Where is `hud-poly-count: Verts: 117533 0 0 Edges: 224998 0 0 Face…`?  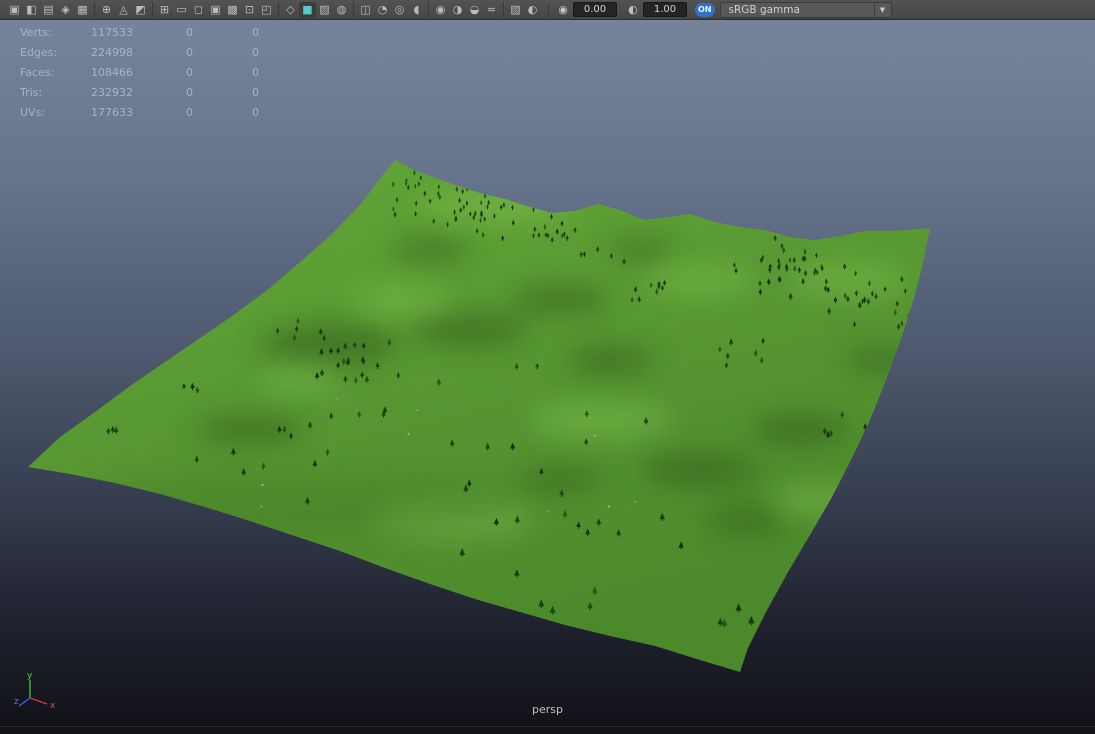
hud-poly-count: Verts: 117533 0 0 Edges: 224998 0 0 Face… is located at coordinates (139, 72).